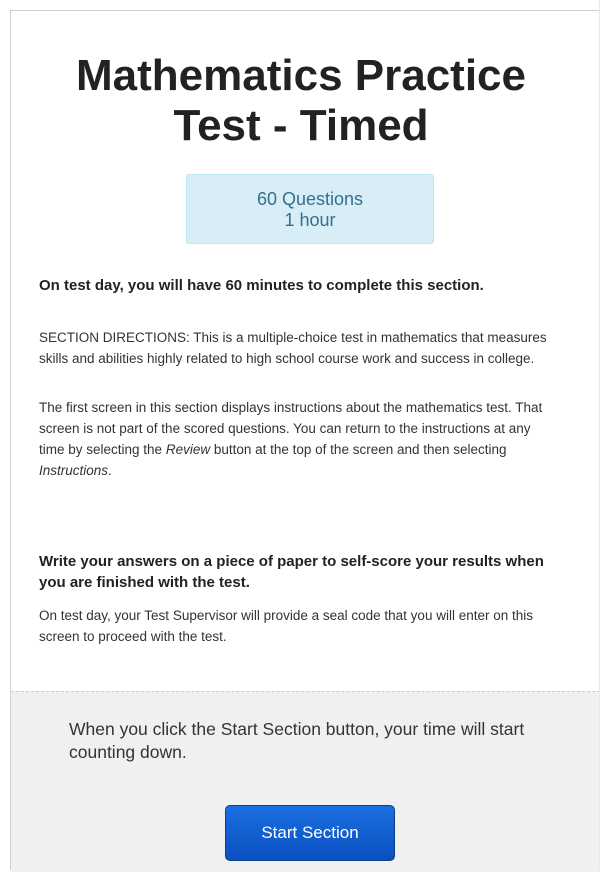 The height and width of the screenshot is (872, 600). Describe the element at coordinates (301, 75) in the screenshot. I see `page-title-line-1: Mathematics Practice` at that location.